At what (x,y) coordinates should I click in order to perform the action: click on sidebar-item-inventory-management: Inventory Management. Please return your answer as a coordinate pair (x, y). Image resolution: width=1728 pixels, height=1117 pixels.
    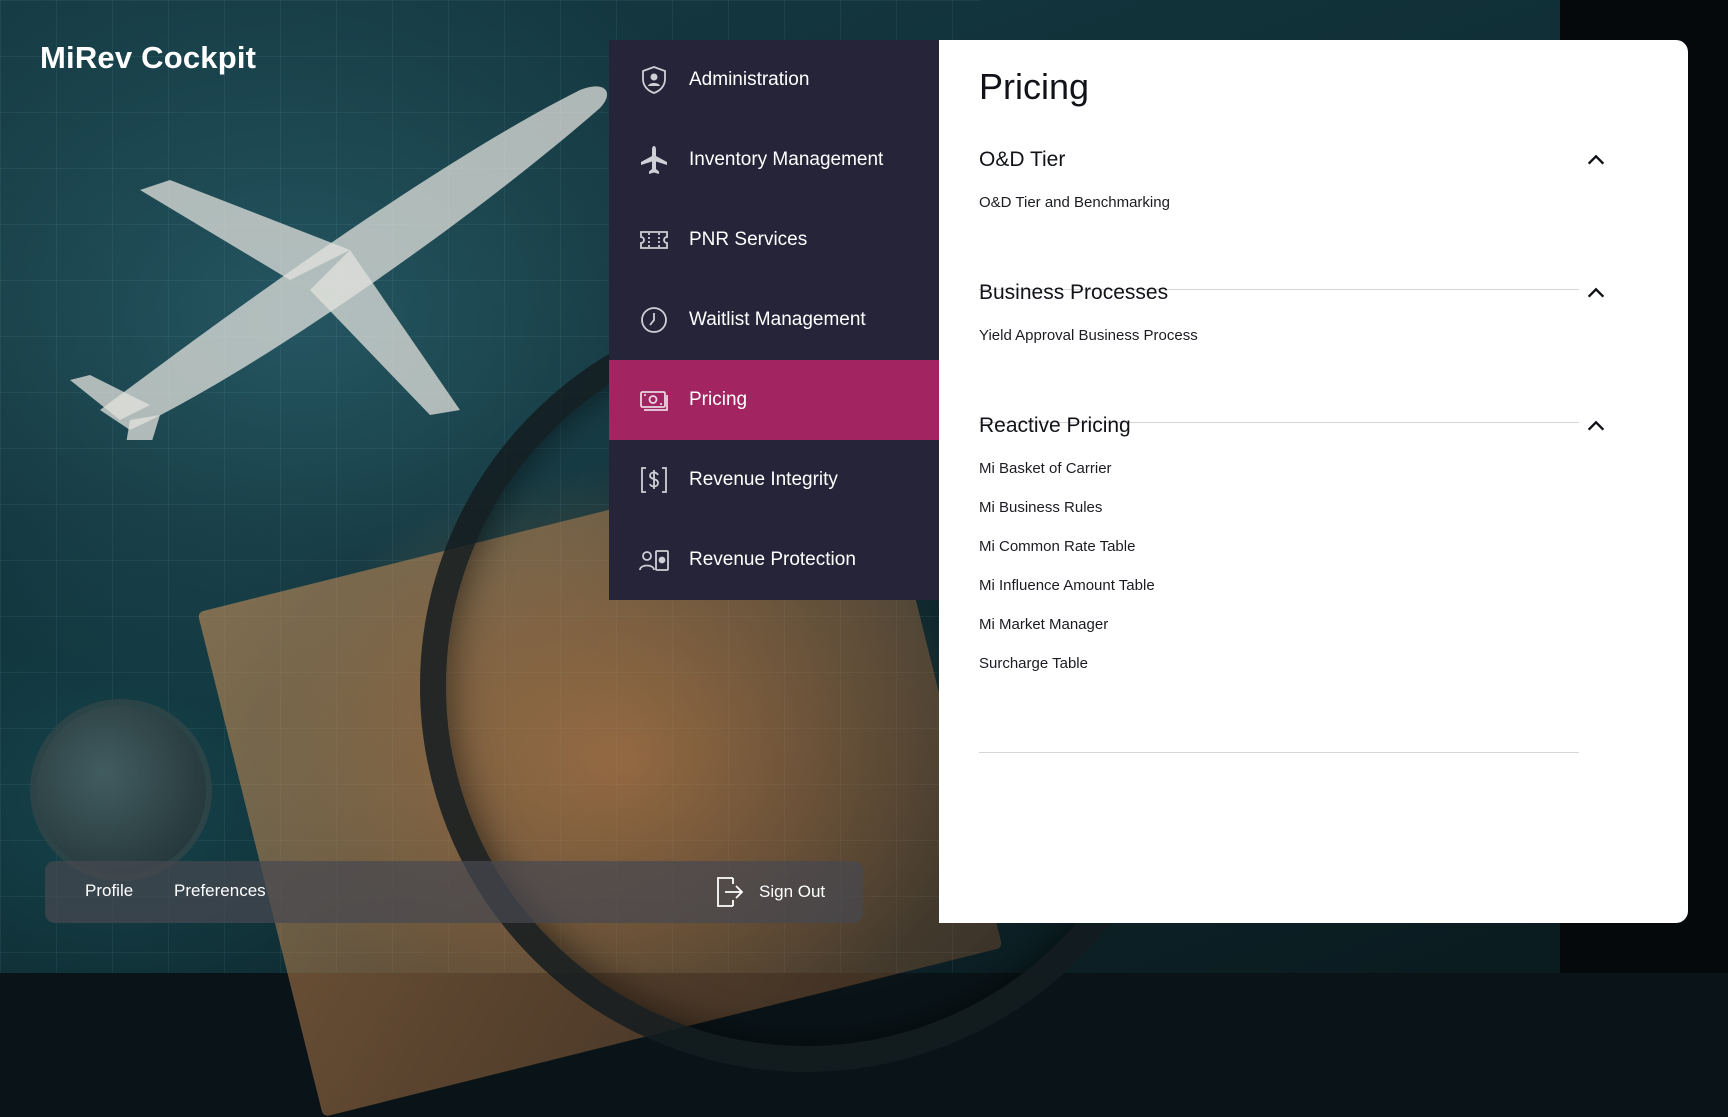
    Looking at the image, I should click on (774, 160).